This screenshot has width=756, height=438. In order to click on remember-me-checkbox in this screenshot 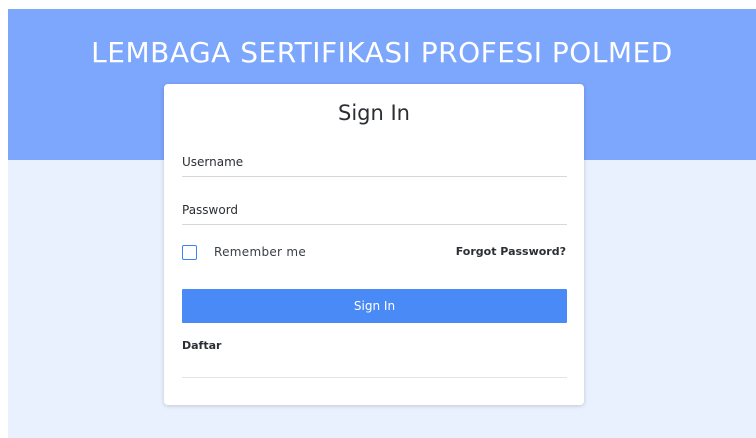, I will do `click(189, 252)`.